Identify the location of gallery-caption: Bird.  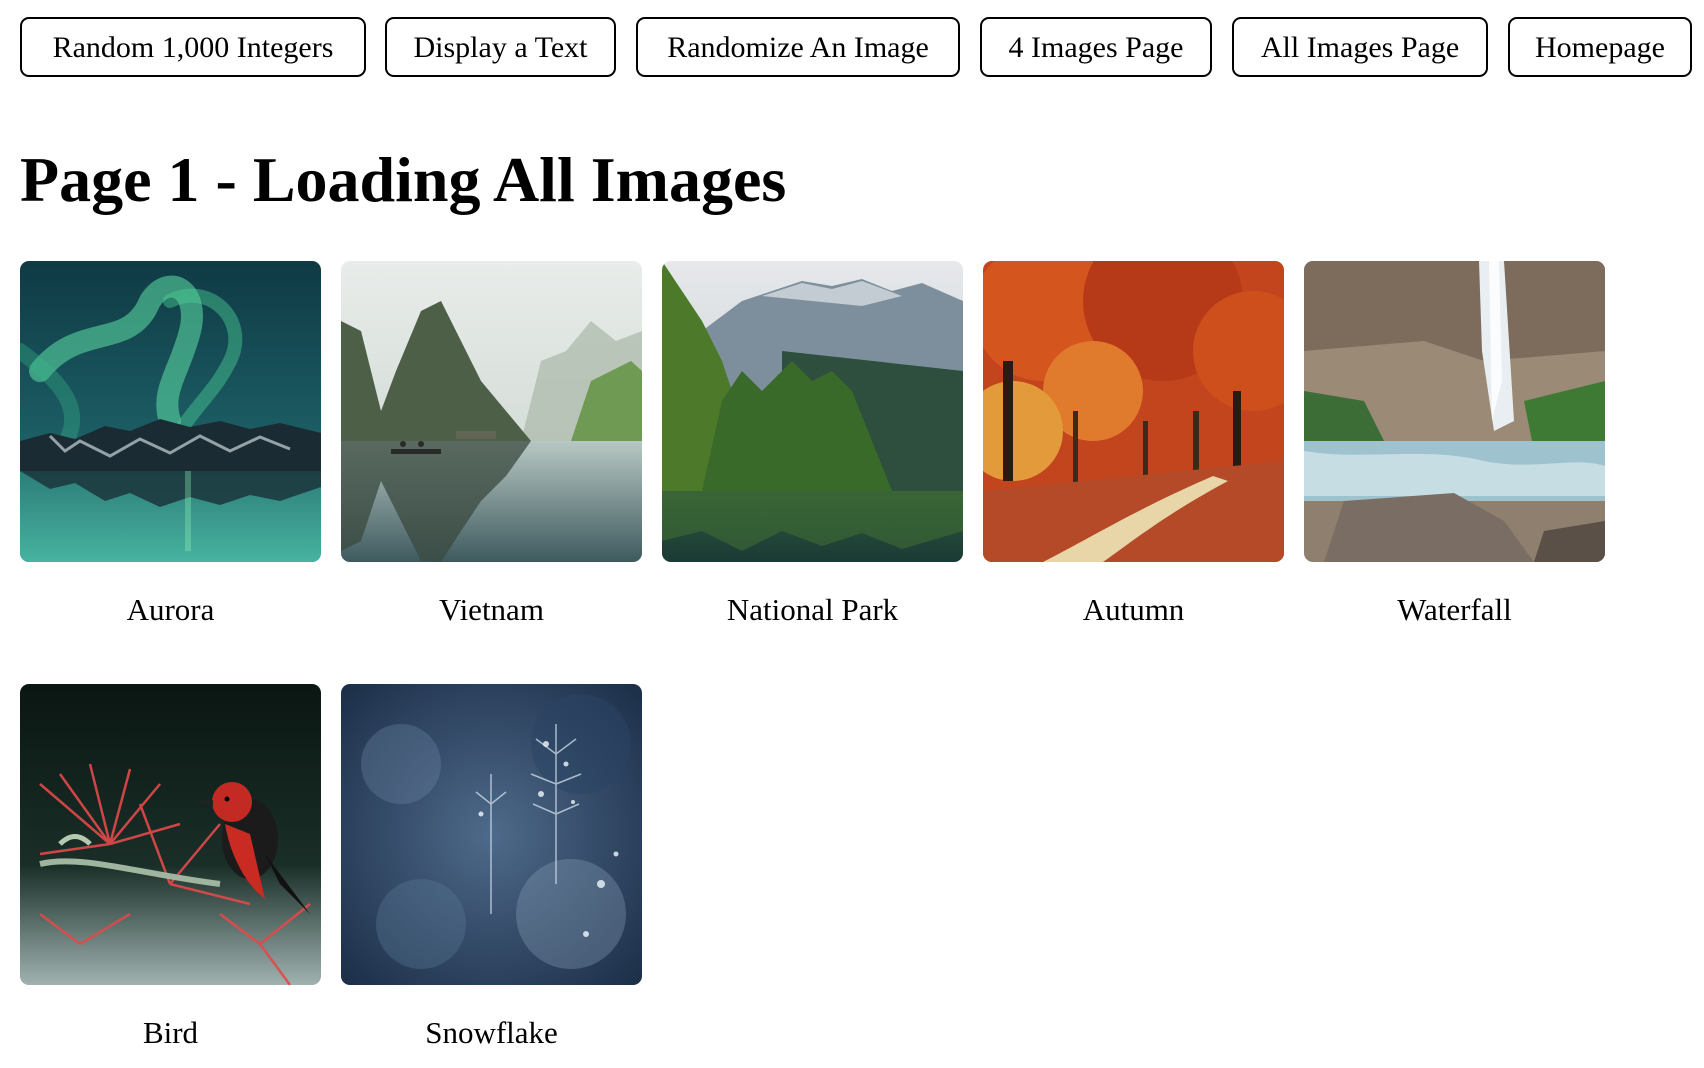
(170, 1032).